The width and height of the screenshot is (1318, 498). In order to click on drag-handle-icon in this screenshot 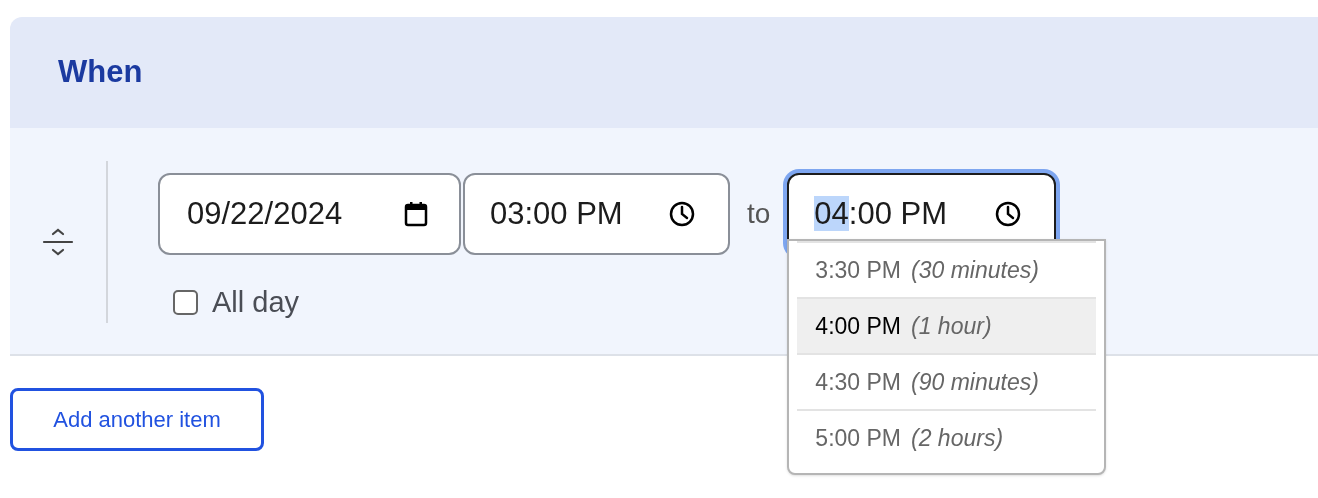, I will do `click(58, 242)`.